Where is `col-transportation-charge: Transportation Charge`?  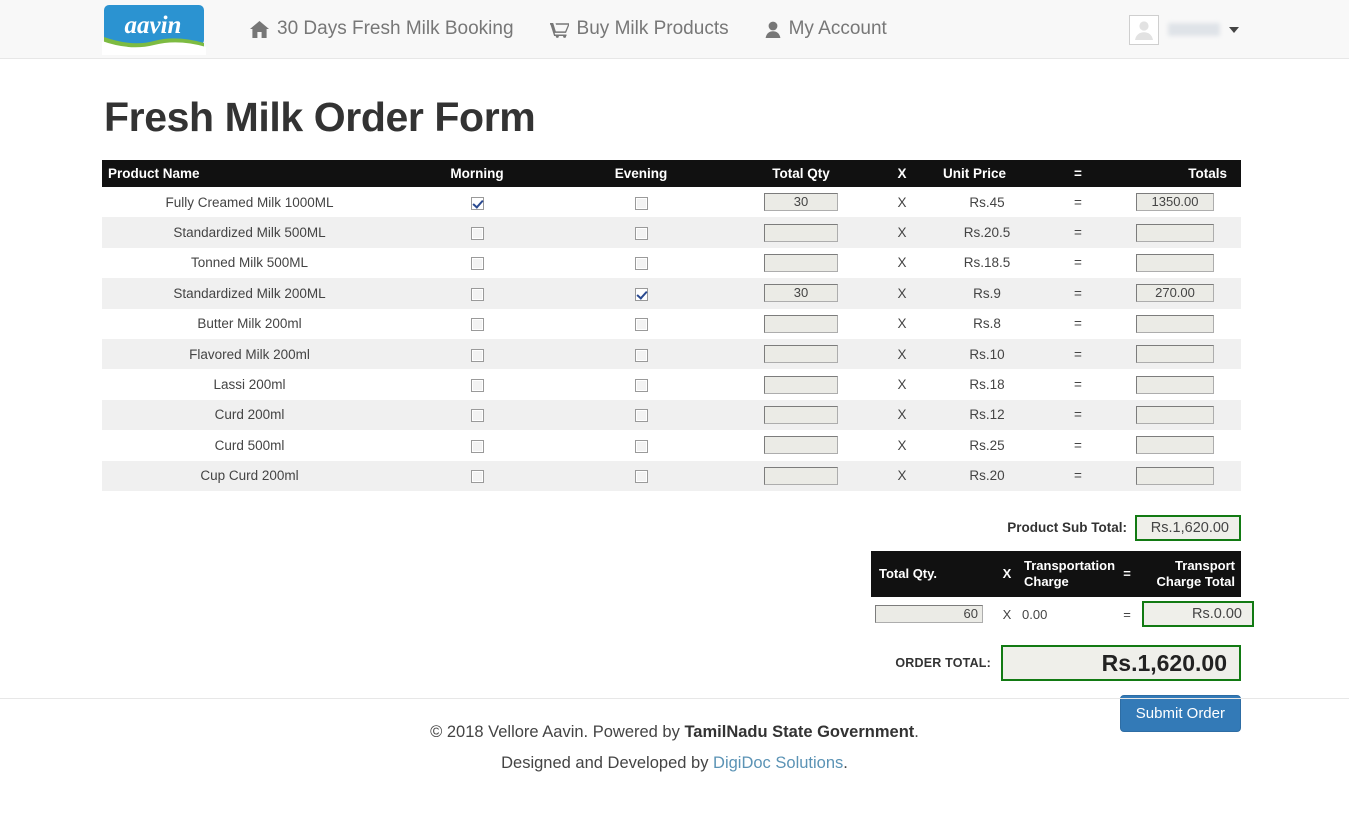 col-transportation-charge: Transportation Charge is located at coordinates (1067, 574).